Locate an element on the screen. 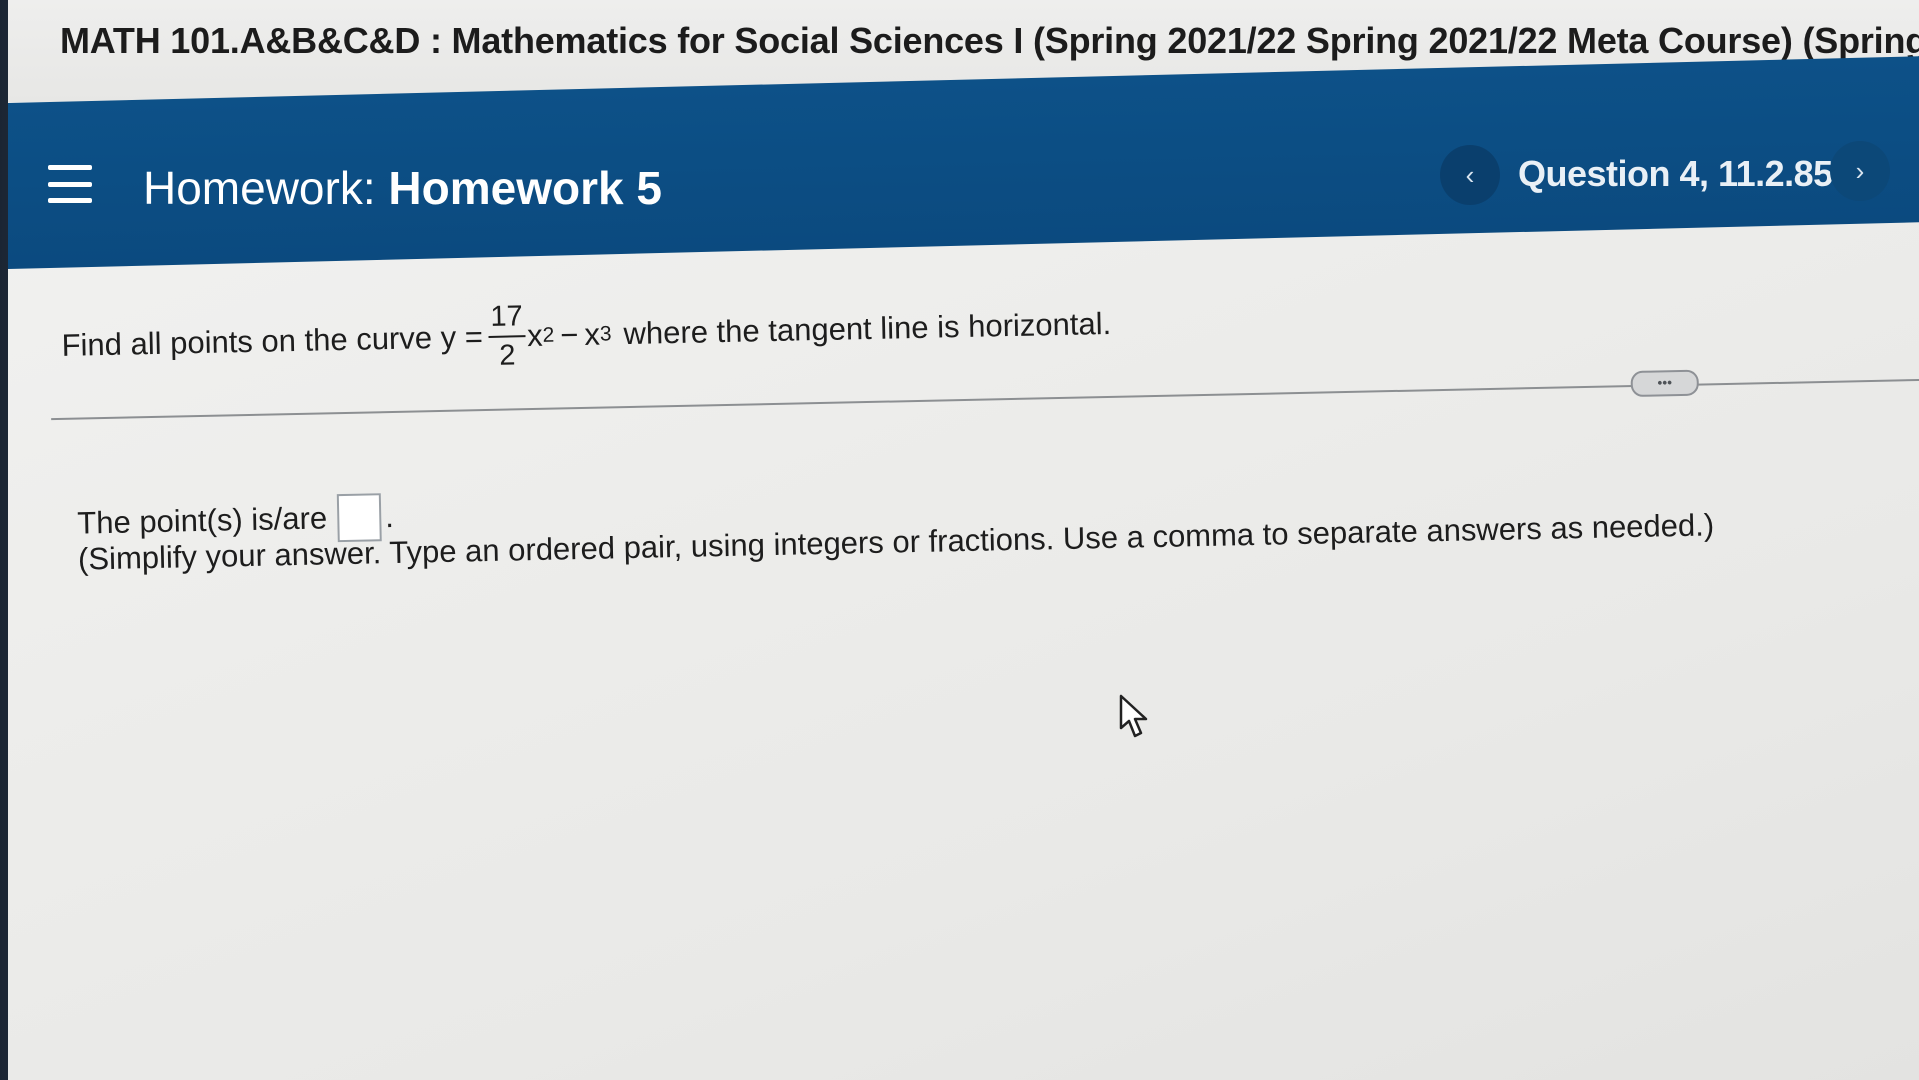  mouse-cursor-icon is located at coordinates (1133, 716).